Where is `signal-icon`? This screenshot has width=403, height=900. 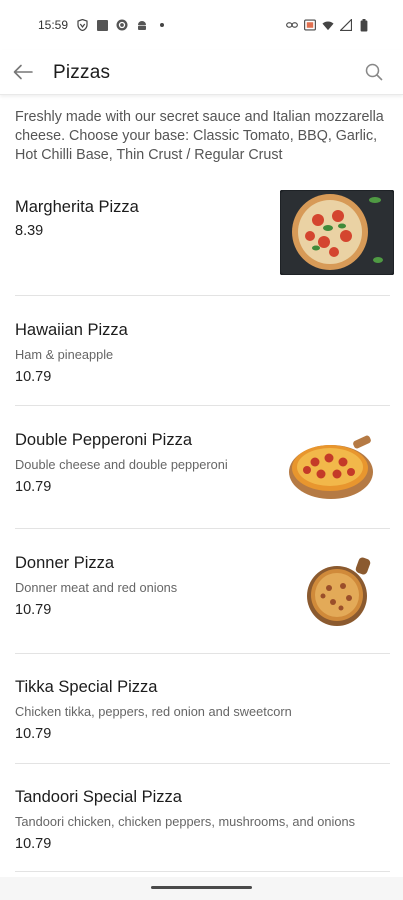 signal-icon is located at coordinates (346, 25).